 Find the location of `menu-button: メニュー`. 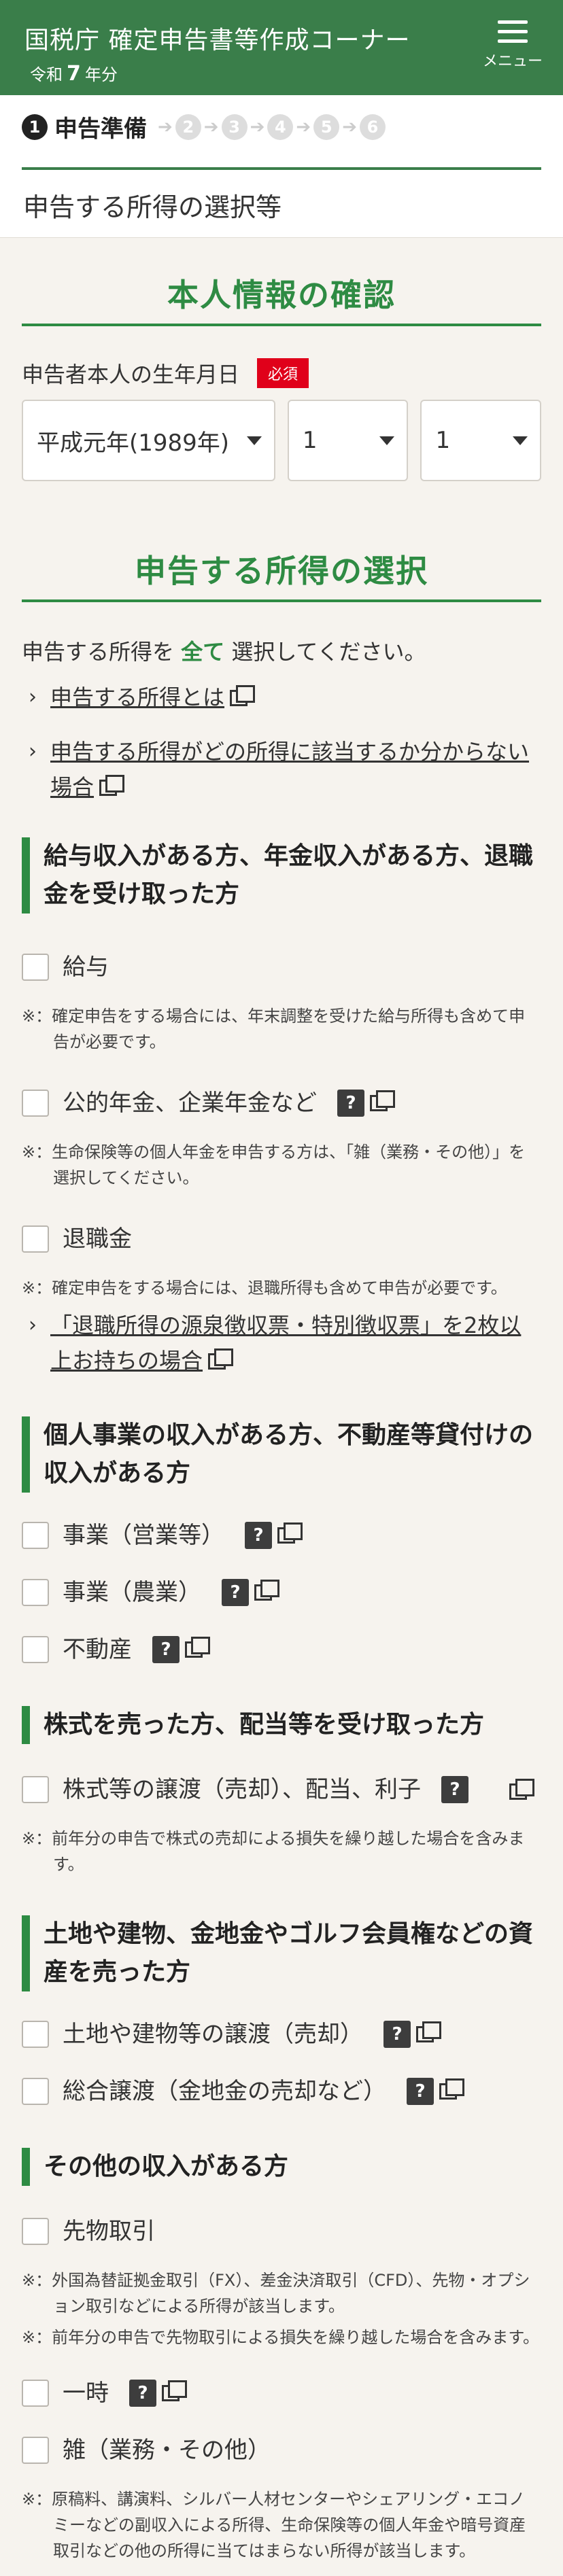

menu-button: メニュー is located at coordinates (513, 45).